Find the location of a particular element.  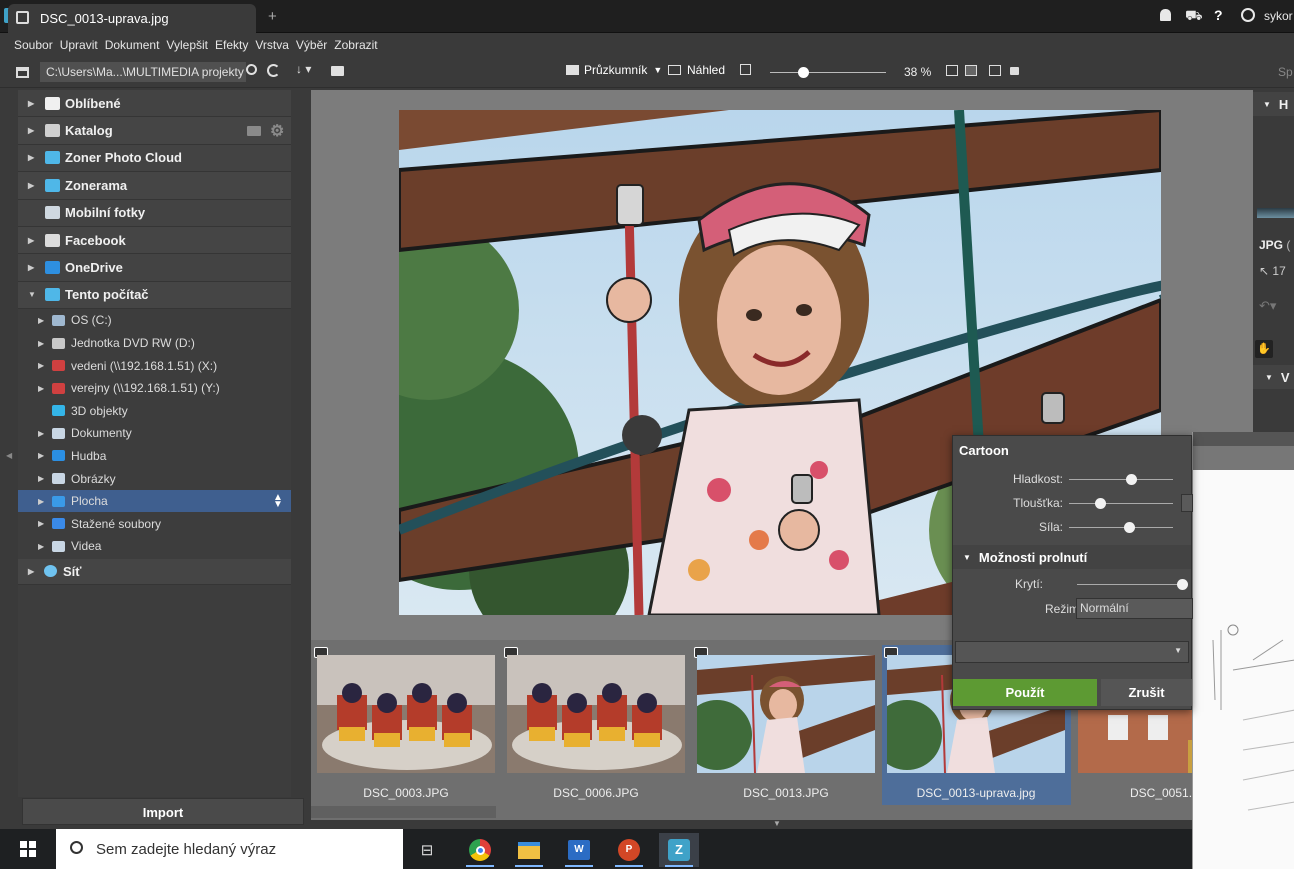

preset-select: ▼ is located at coordinates (1072, 652).